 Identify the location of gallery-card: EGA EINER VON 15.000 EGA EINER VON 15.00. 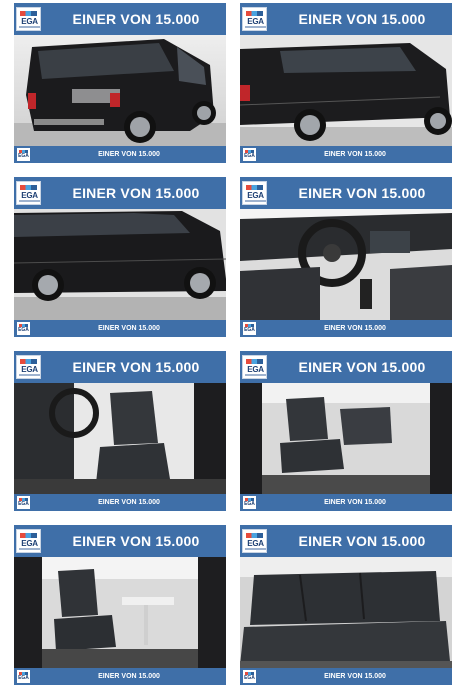
(120, 83).